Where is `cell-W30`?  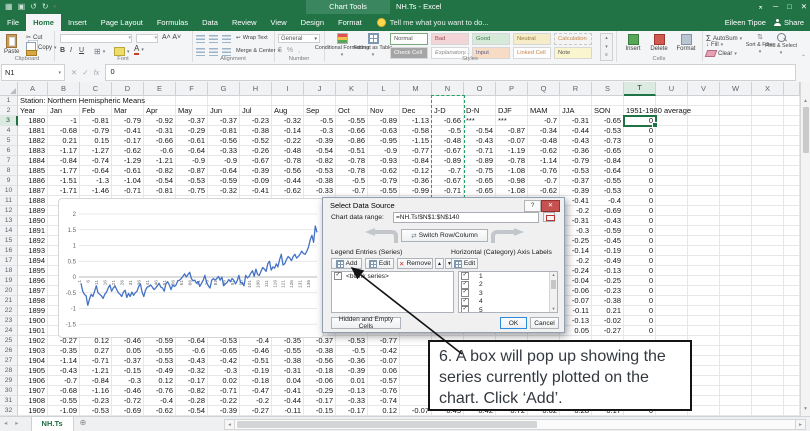
cell-W30 is located at coordinates (736, 391).